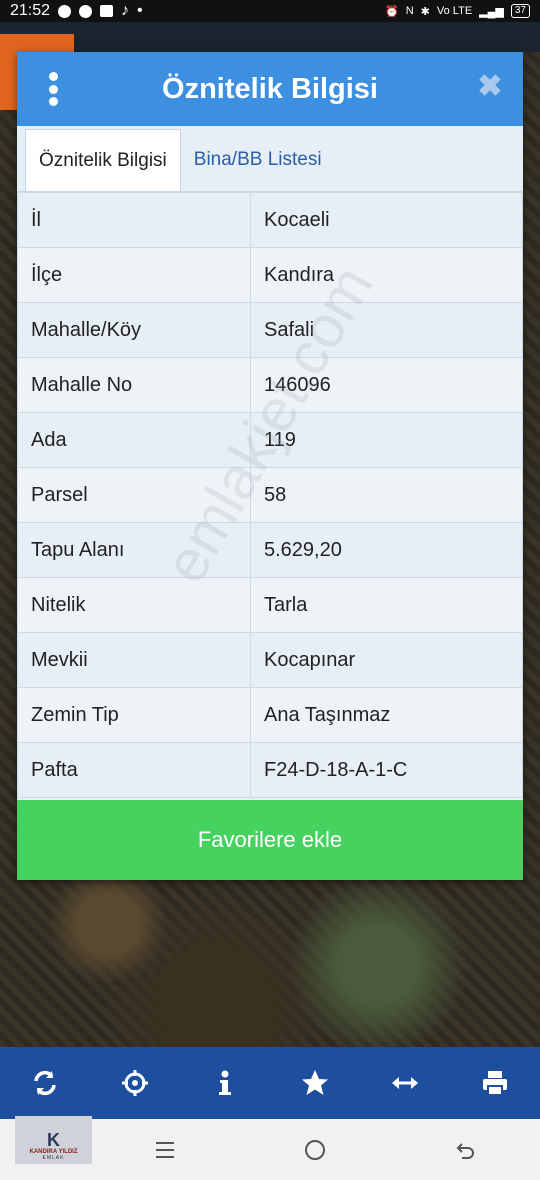 This screenshot has height=1180, width=540. What do you see at coordinates (315, 1083) in the screenshot?
I see `star-icon` at bounding box center [315, 1083].